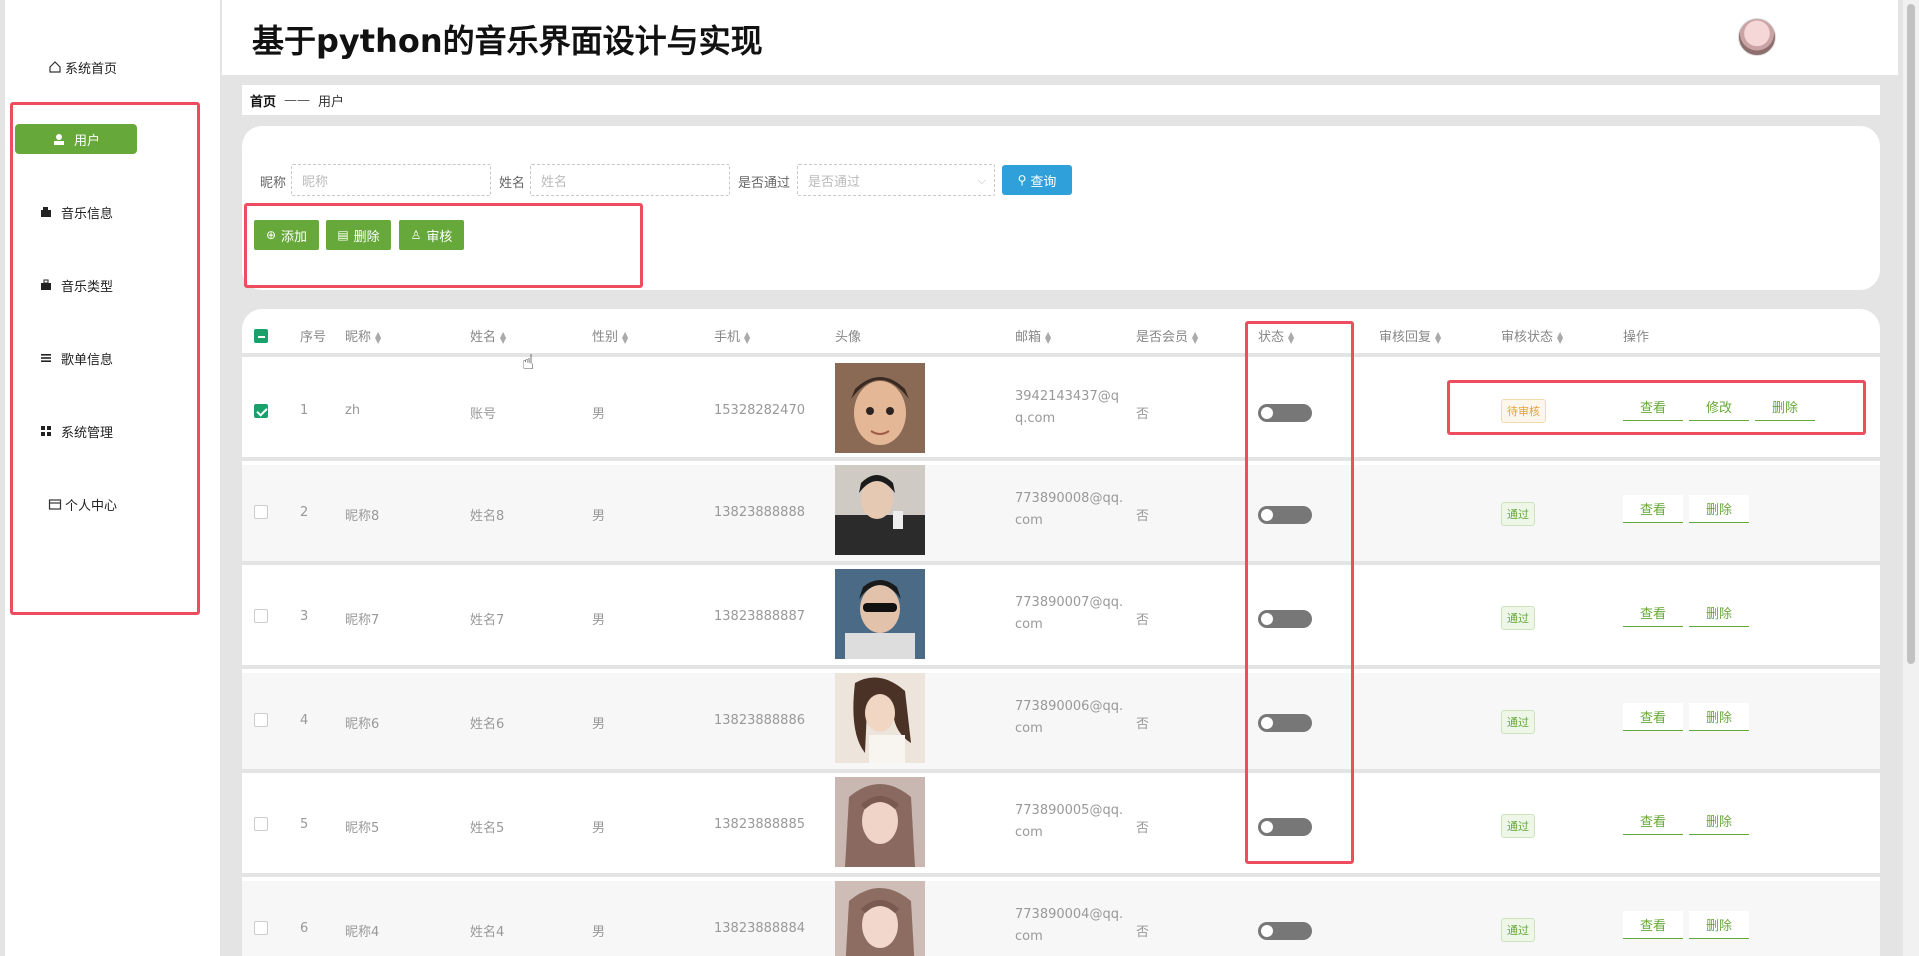 This screenshot has width=1919, height=956. I want to click on sidebar-item-music-info: 音乐信息, so click(76, 212).